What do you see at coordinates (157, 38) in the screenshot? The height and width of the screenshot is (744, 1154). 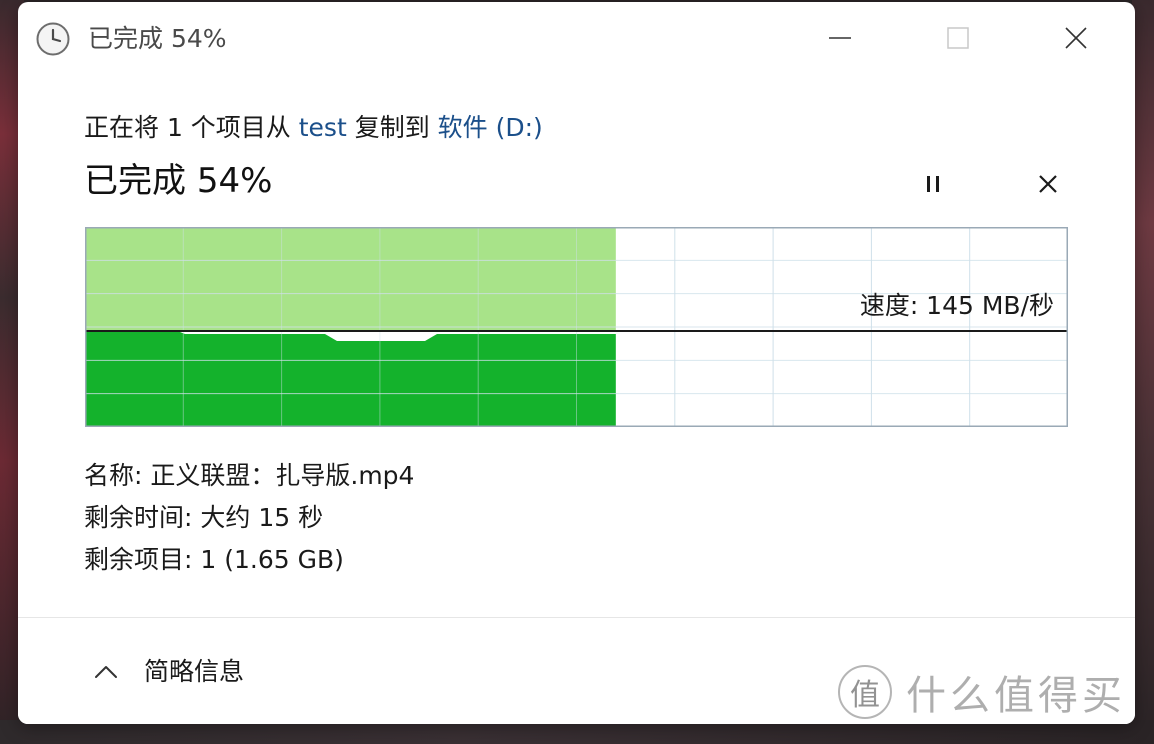 I see `window-title: 已完成 54%` at bounding box center [157, 38].